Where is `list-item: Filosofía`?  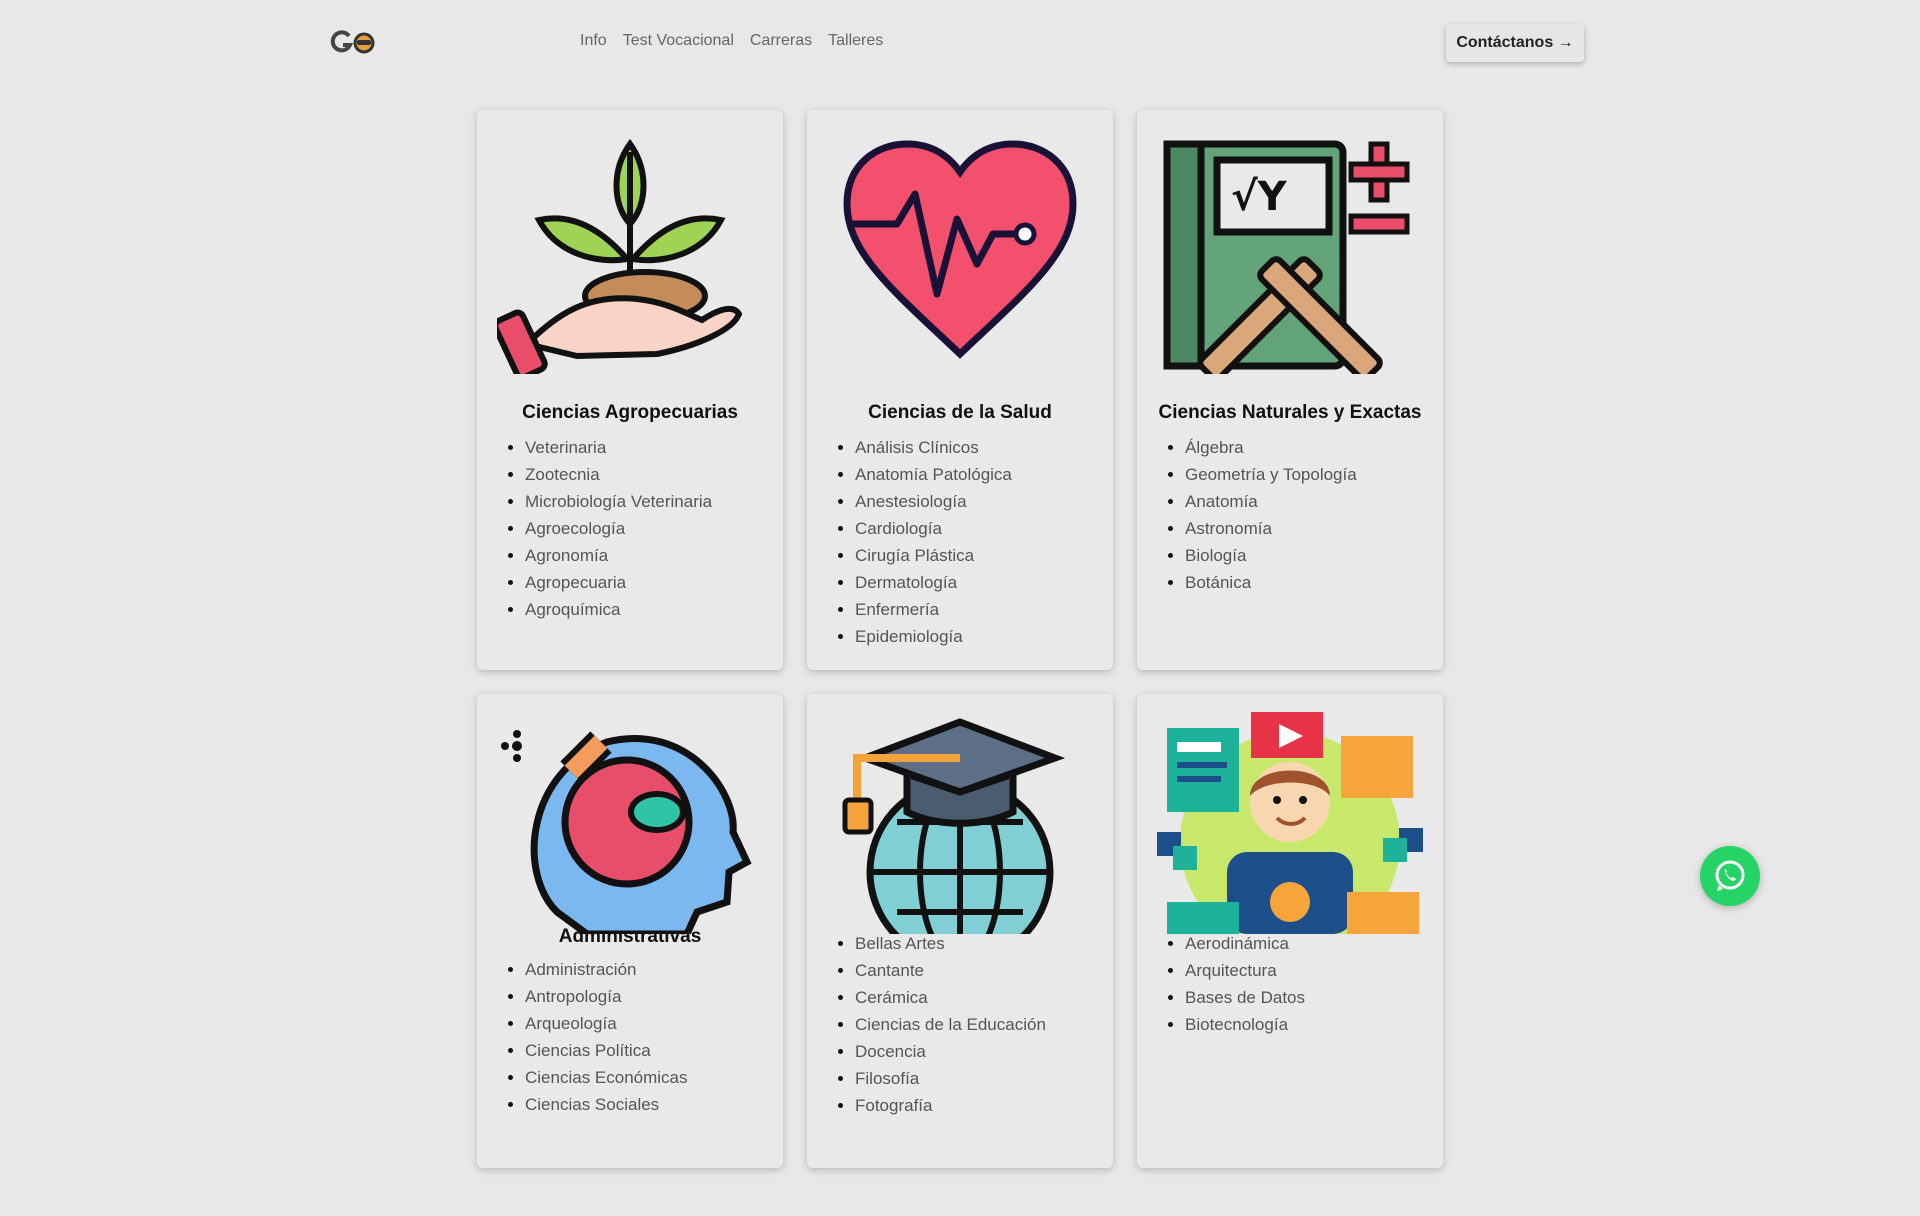
list-item: Filosofía is located at coordinates (950, 1078).